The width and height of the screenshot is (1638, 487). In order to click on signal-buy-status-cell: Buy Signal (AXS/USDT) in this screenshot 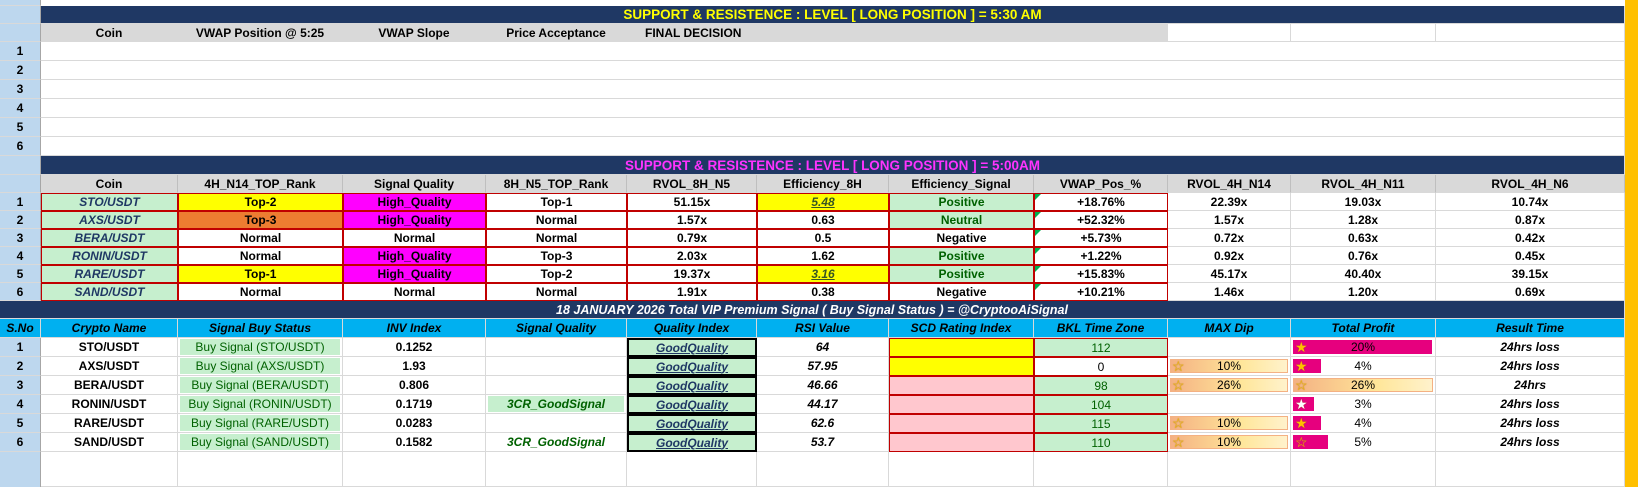, I will do `click(260, 366)`.